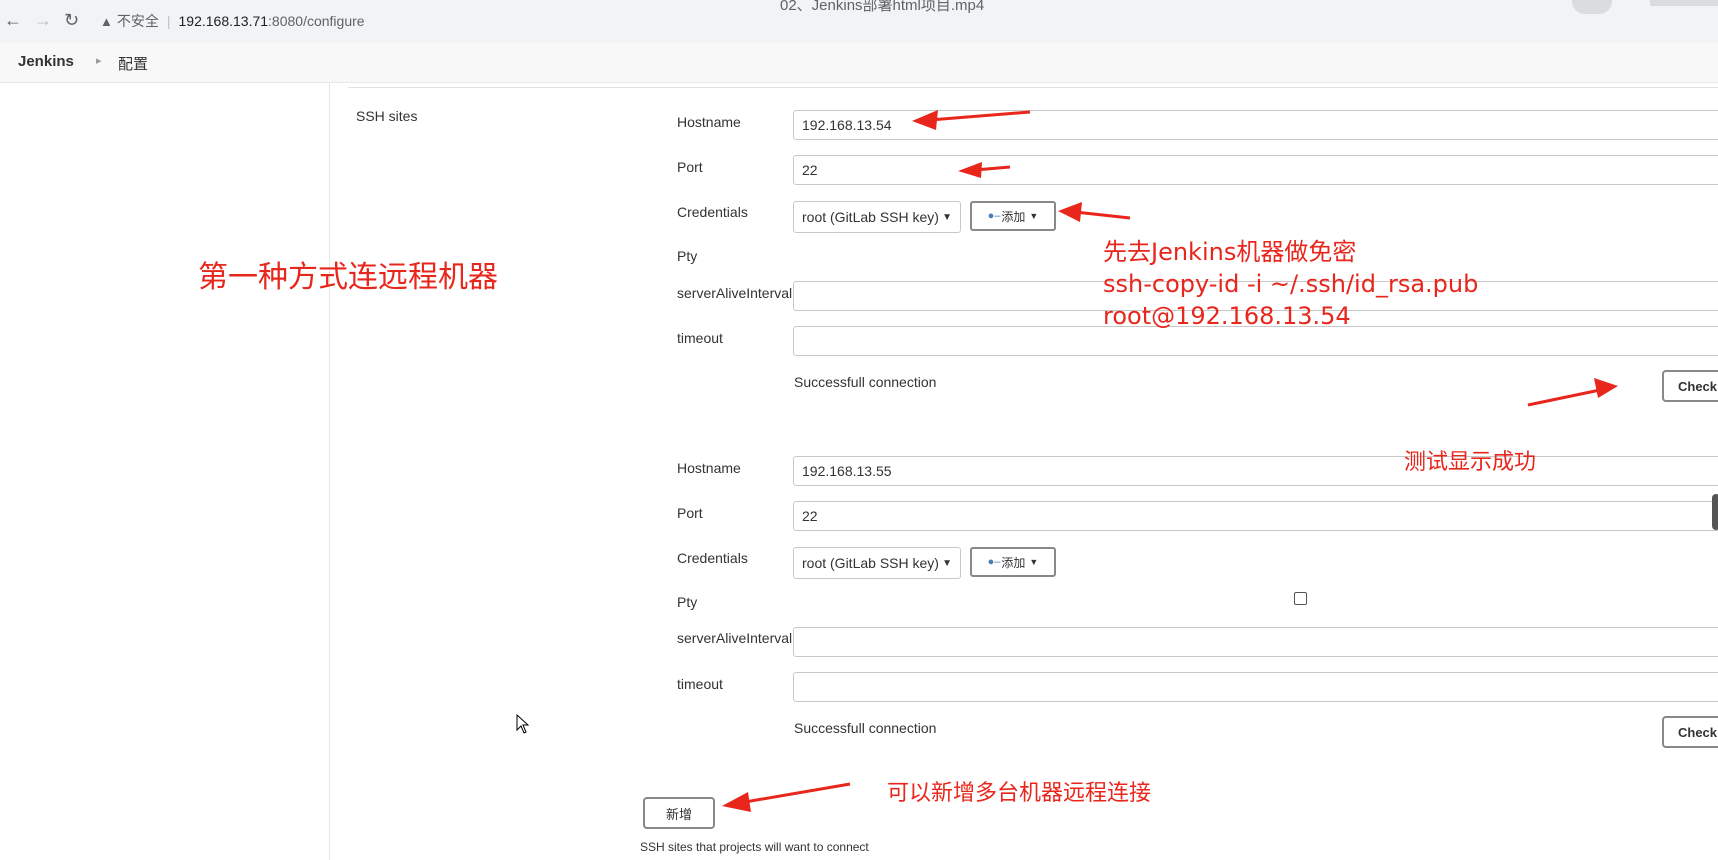  What do you see at coordinates (43, 20) in the screenshot?
I see `forward-arrow-icon: →` at bounding box center [43, 20].